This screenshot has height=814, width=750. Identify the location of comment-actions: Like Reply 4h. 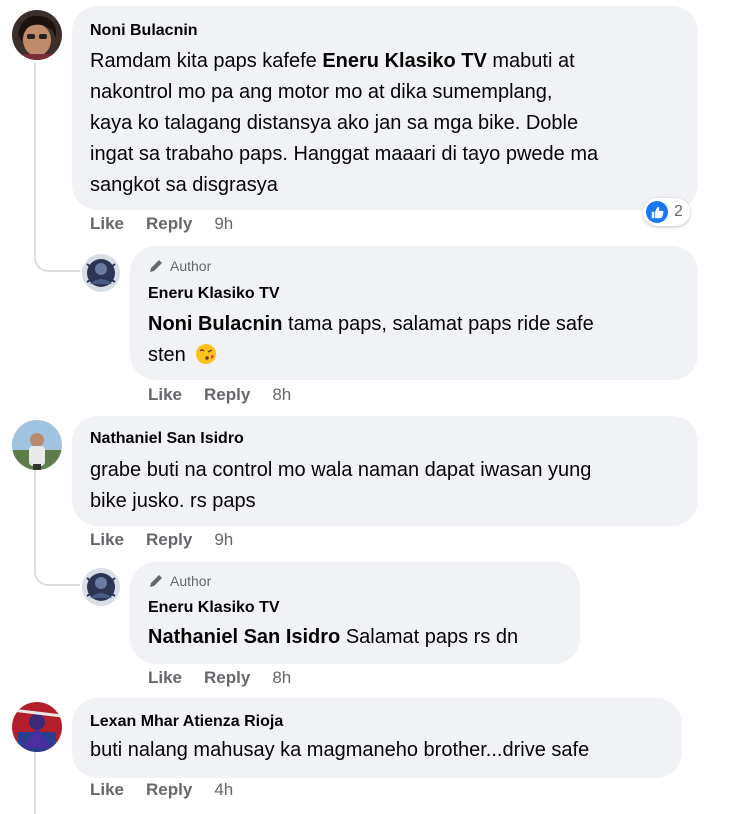
(161, 790).